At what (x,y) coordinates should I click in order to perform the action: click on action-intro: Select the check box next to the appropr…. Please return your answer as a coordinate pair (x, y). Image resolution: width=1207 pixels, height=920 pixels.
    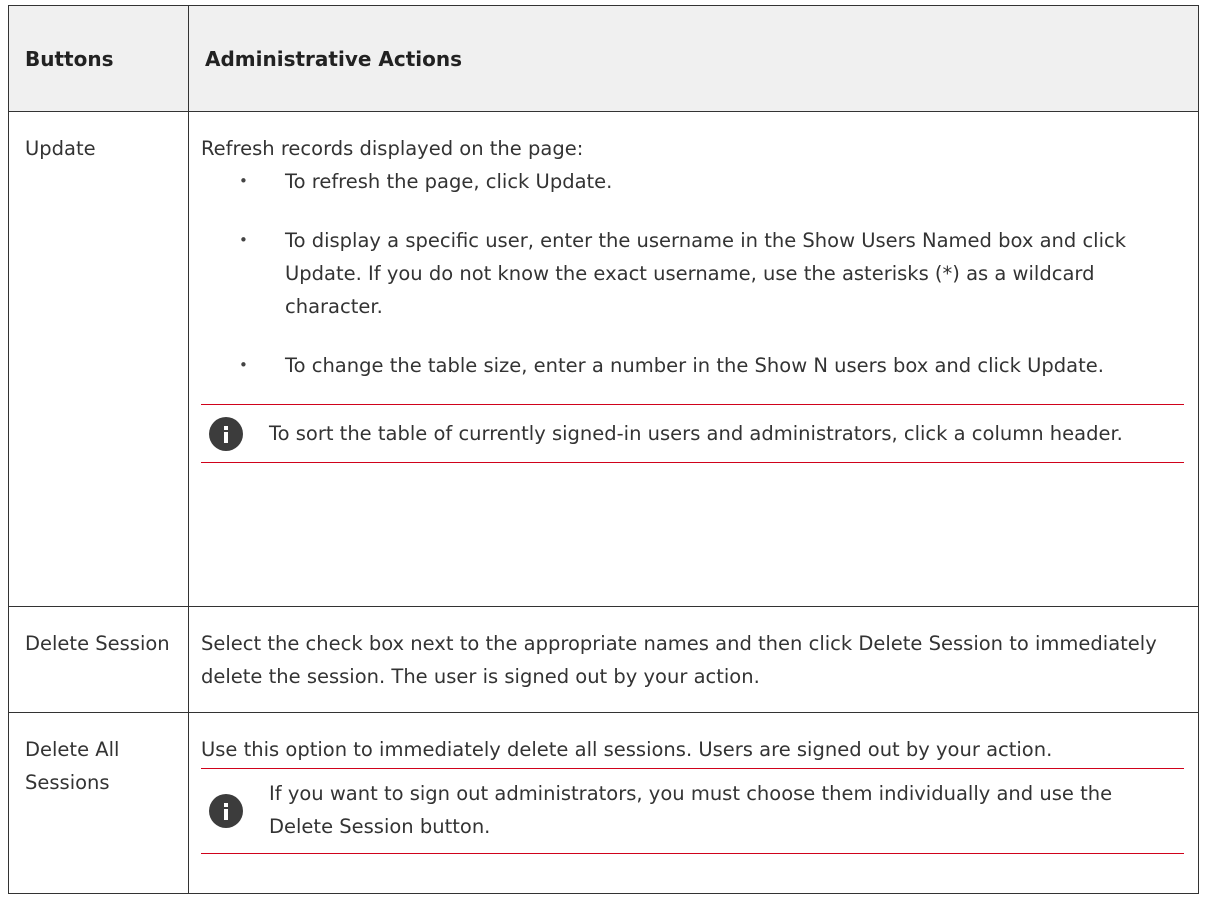
    Looking at the image, I should click on (679, 660).